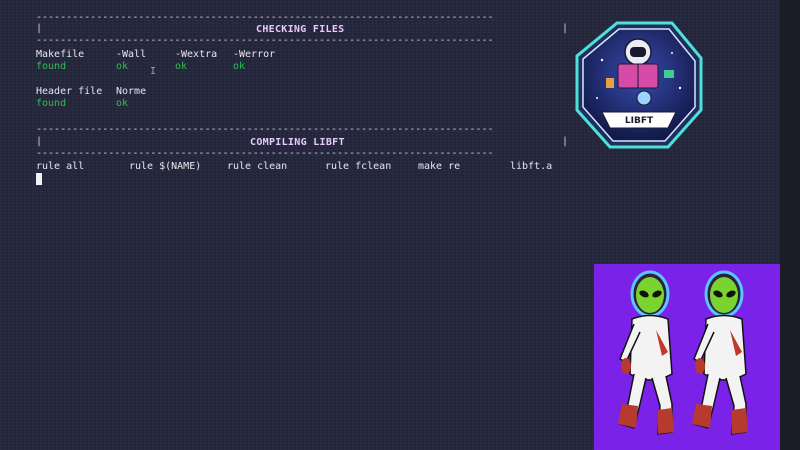 This screenshot has height=450, width=800. What do you see at coordinates (257, 166) in the screenshot?
I see `compile-rule-clean: rule clean` at bounding box center [257, 166].